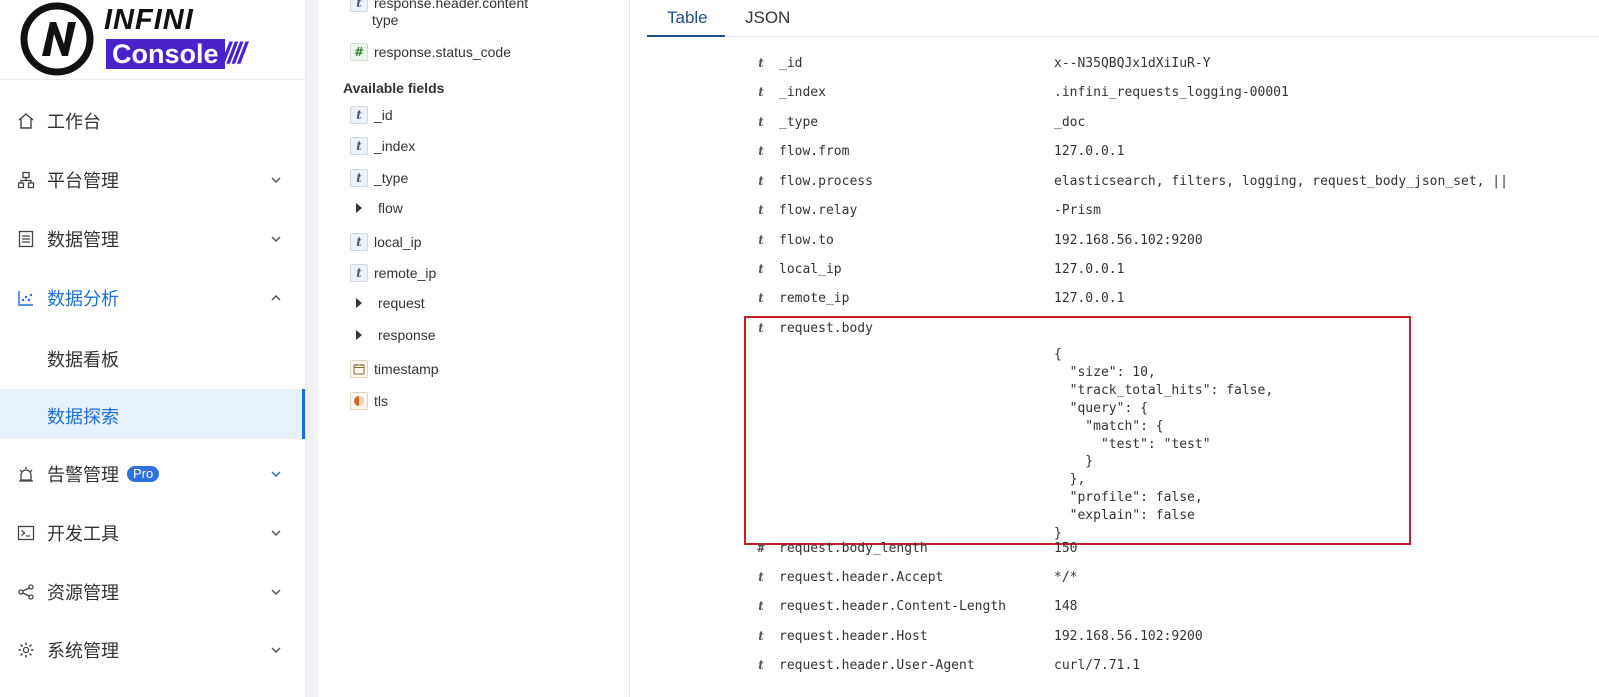 The height and width of the screenshot is (697, 1599). I want to click on terminal-icon, so click(26, 533).